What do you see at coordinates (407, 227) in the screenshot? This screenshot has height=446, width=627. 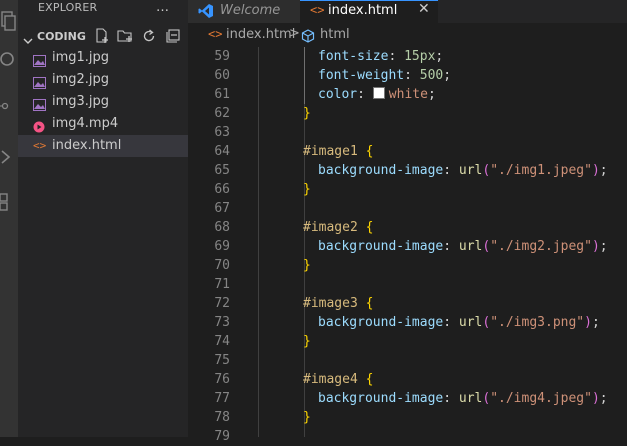 I see `code-line: 68 #image2 {` at bounding box center [407, 227].